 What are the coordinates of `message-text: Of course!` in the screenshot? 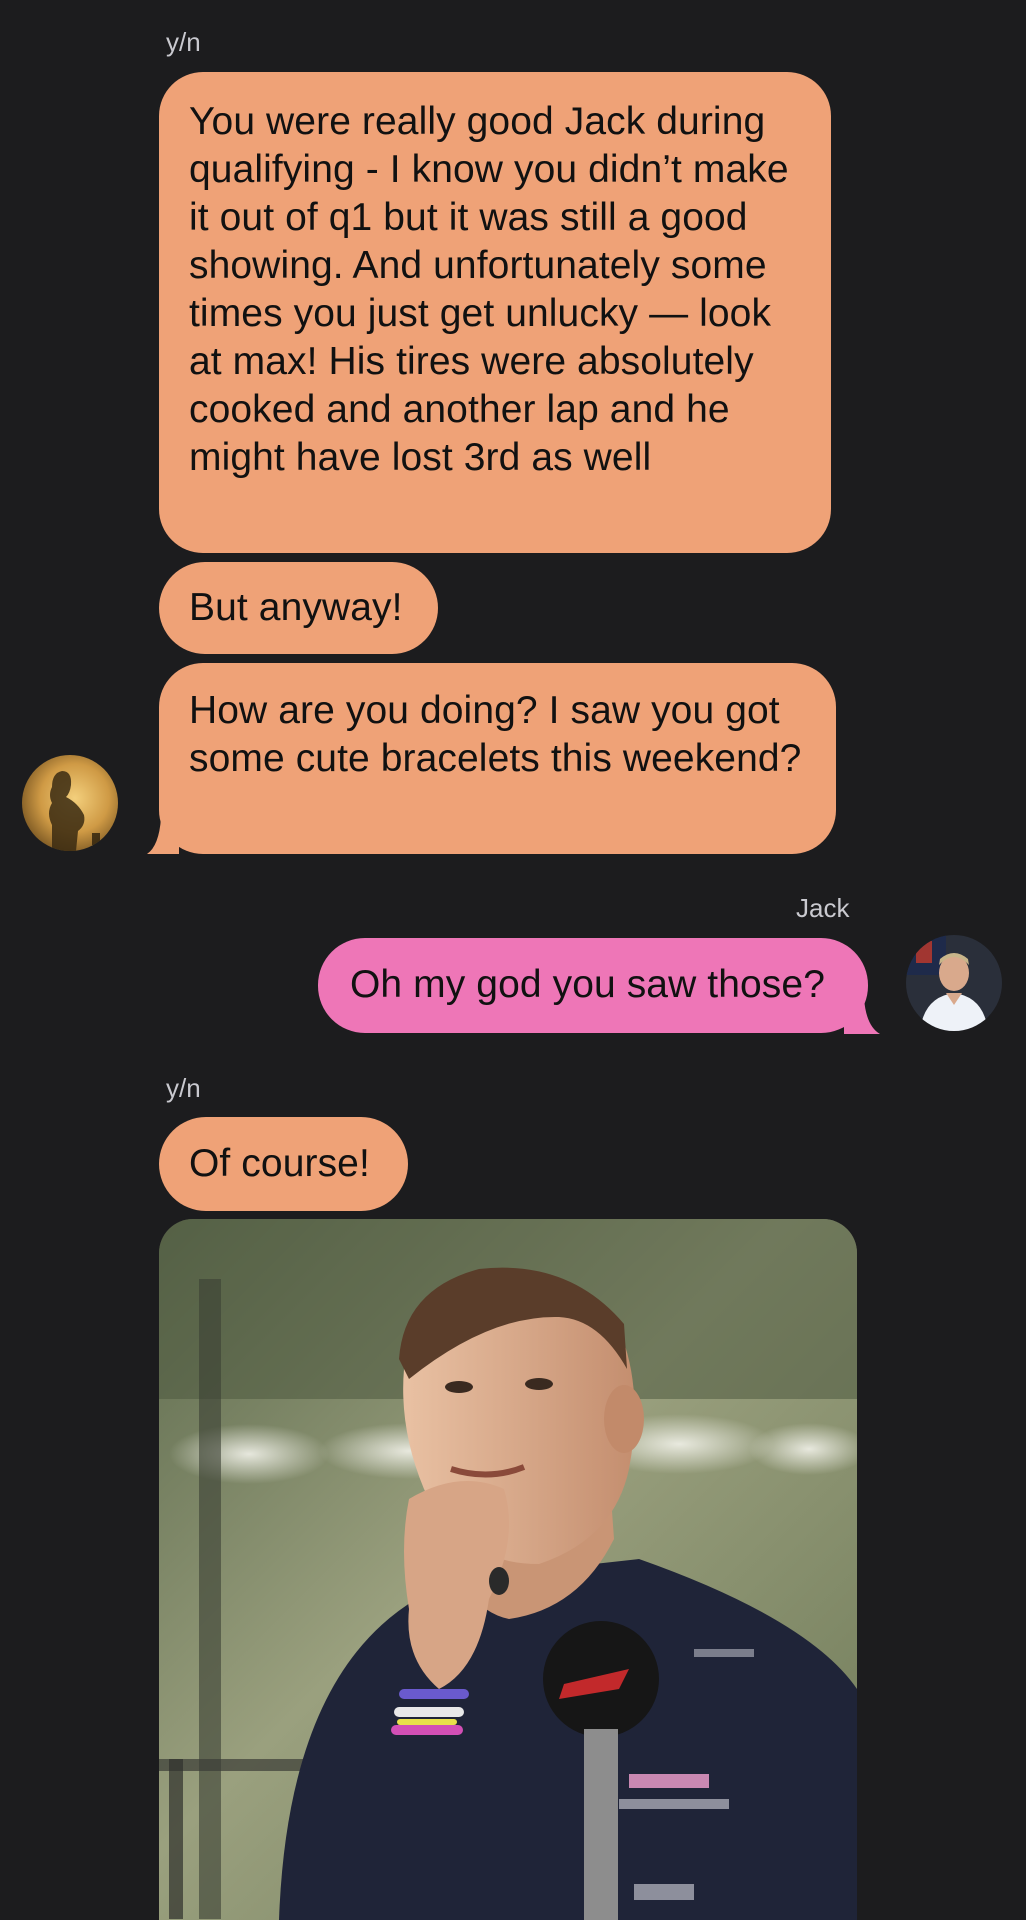 It's located at (279, 1163).